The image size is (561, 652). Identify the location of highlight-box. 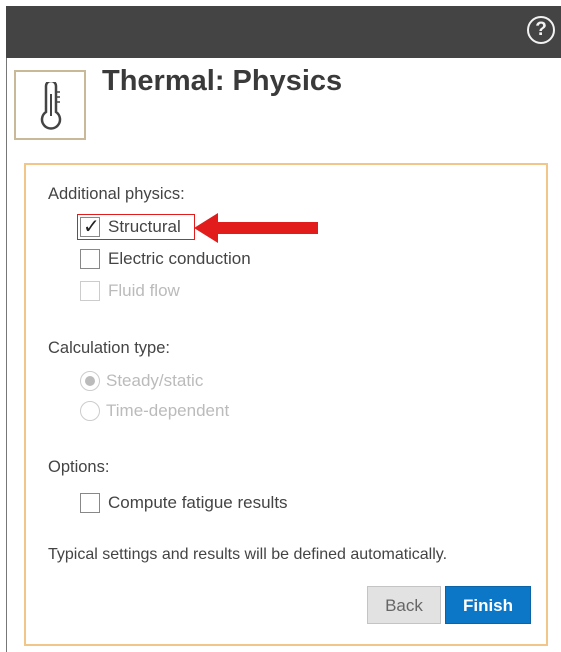
(136, 227).